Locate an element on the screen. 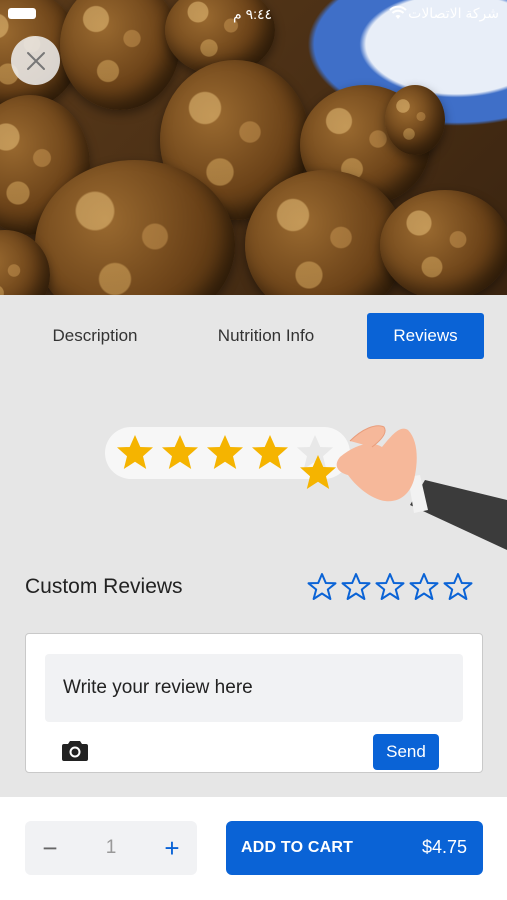 The image size is (507, 900). close-button is located at coordinates (35, 60).